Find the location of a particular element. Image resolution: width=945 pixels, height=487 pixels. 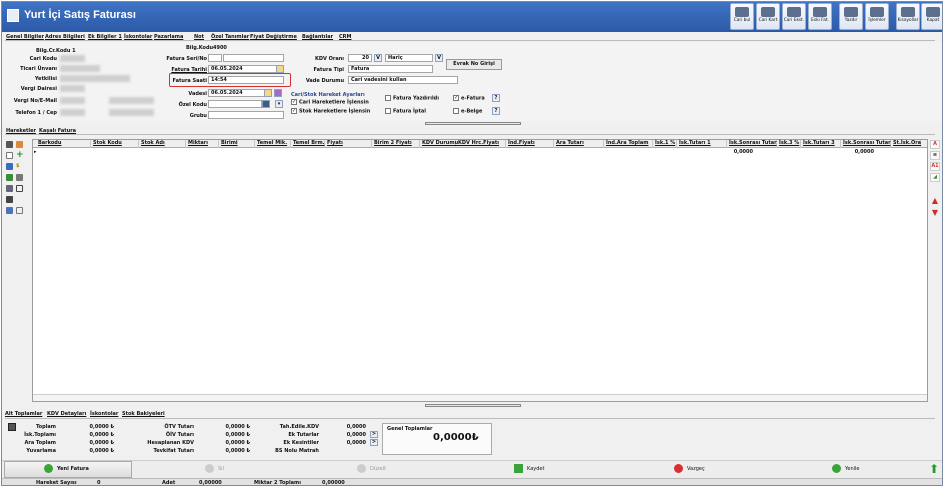

column-header: Birimi is located at coordinates (237, 144).